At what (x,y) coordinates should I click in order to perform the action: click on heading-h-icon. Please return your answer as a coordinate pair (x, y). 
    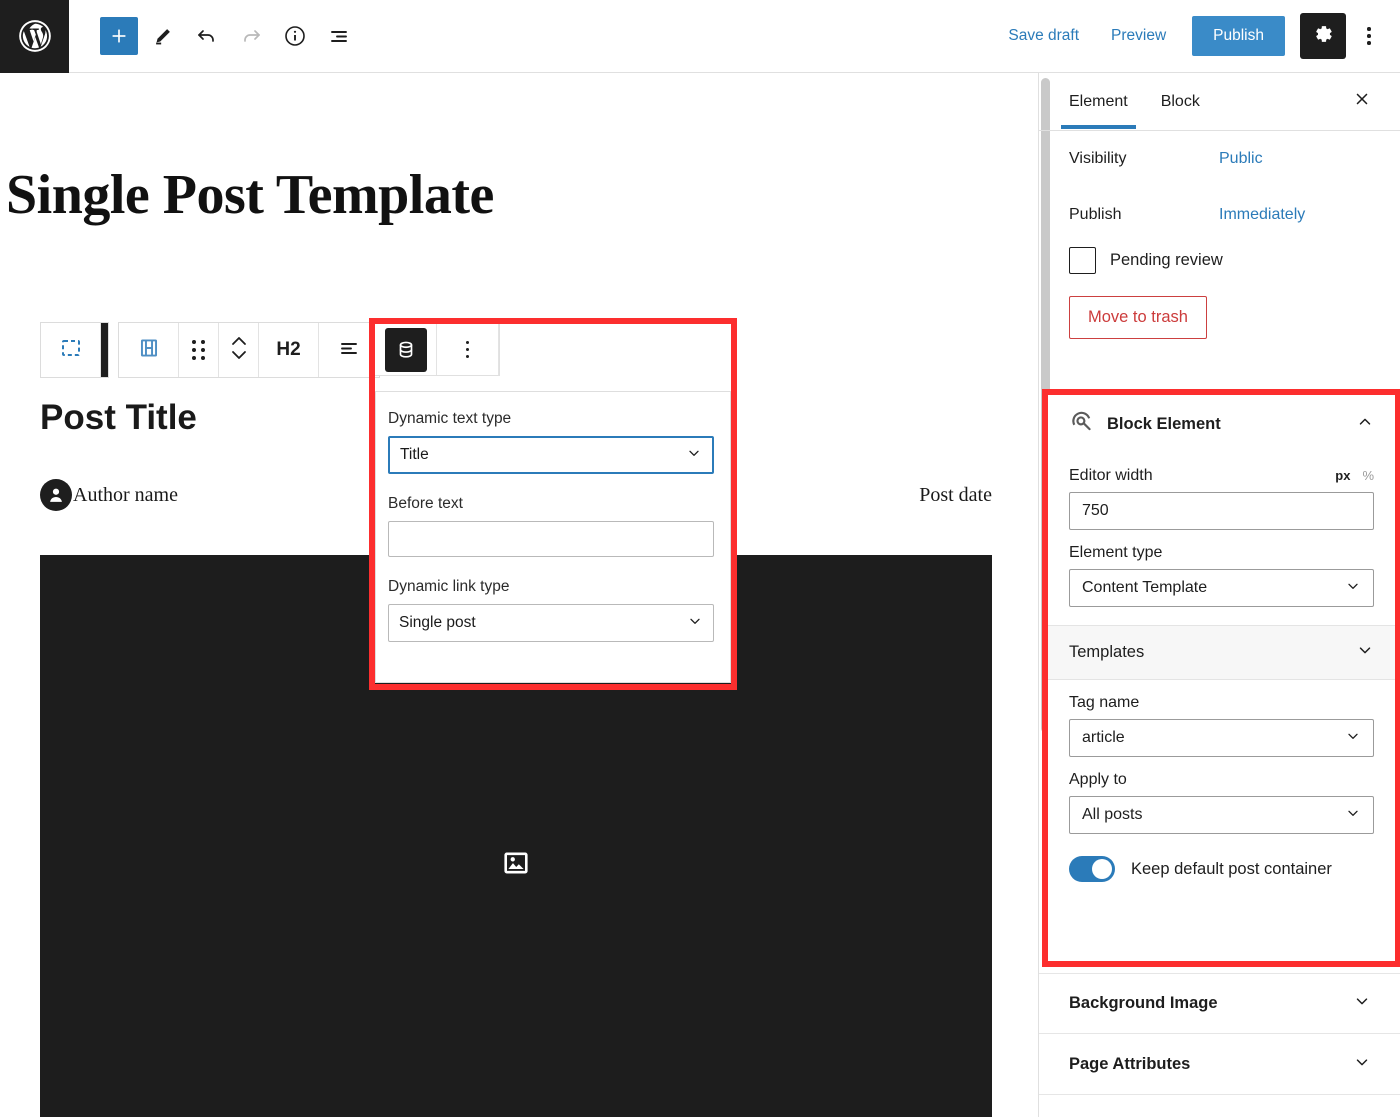
    Looking at the image, I should click on (149, 350).